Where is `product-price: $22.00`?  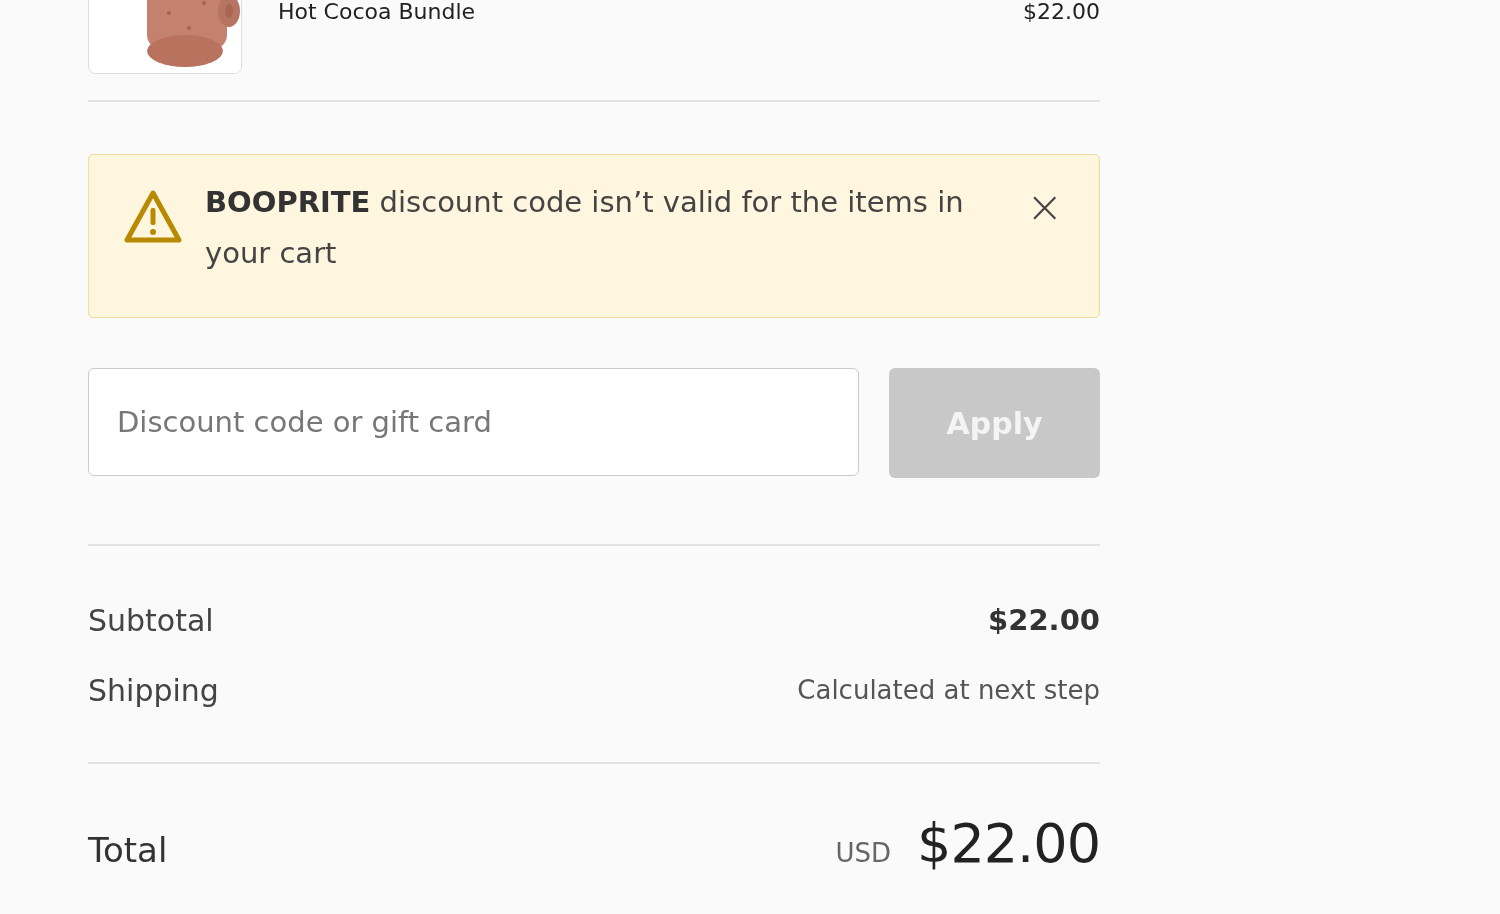 product-price: $22.00 is located at coordinates (1061, 12).